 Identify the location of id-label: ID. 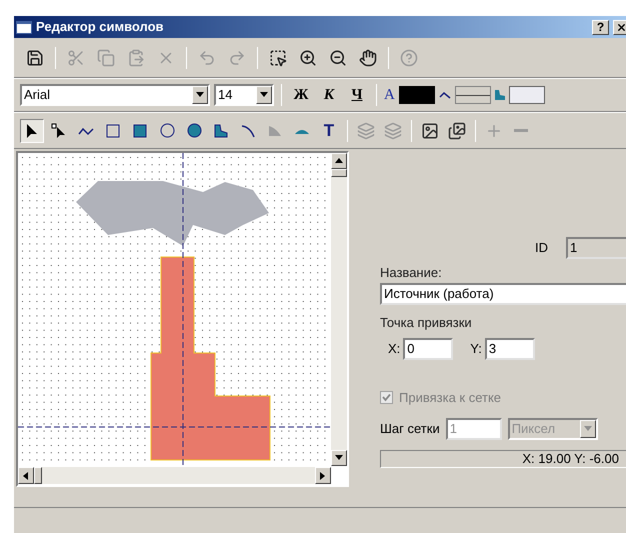
(541, 248).